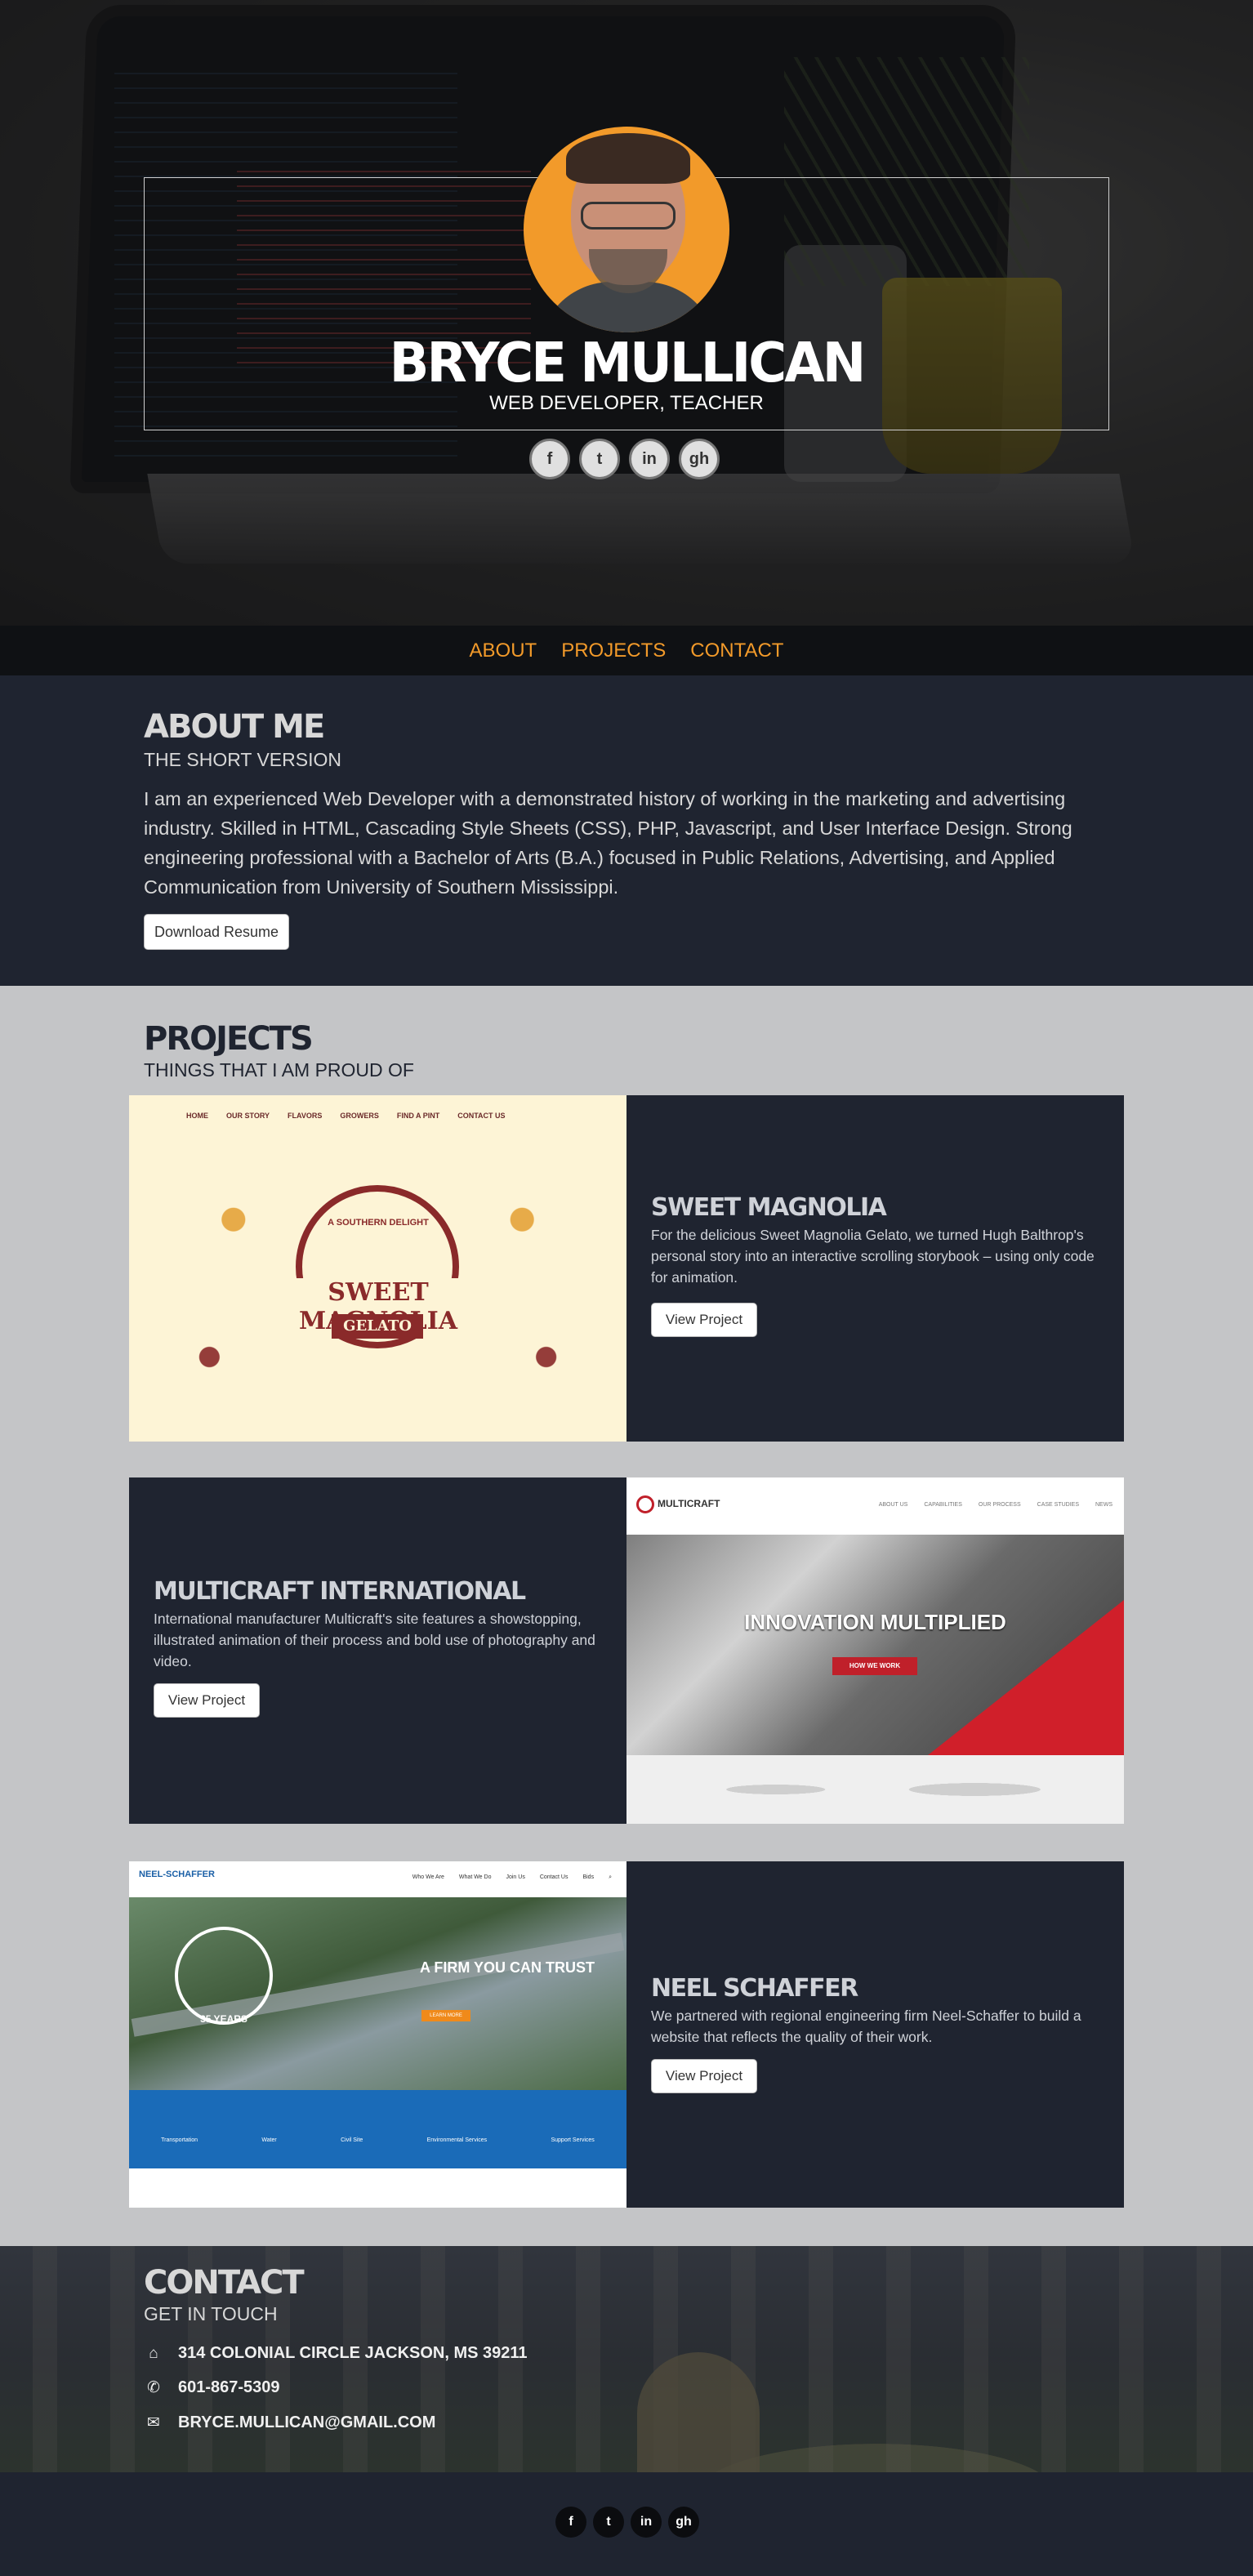  Describe the element at coordinates (216, 932) in the screenshot. I see `download-resume-button: Download Resume` at that location.